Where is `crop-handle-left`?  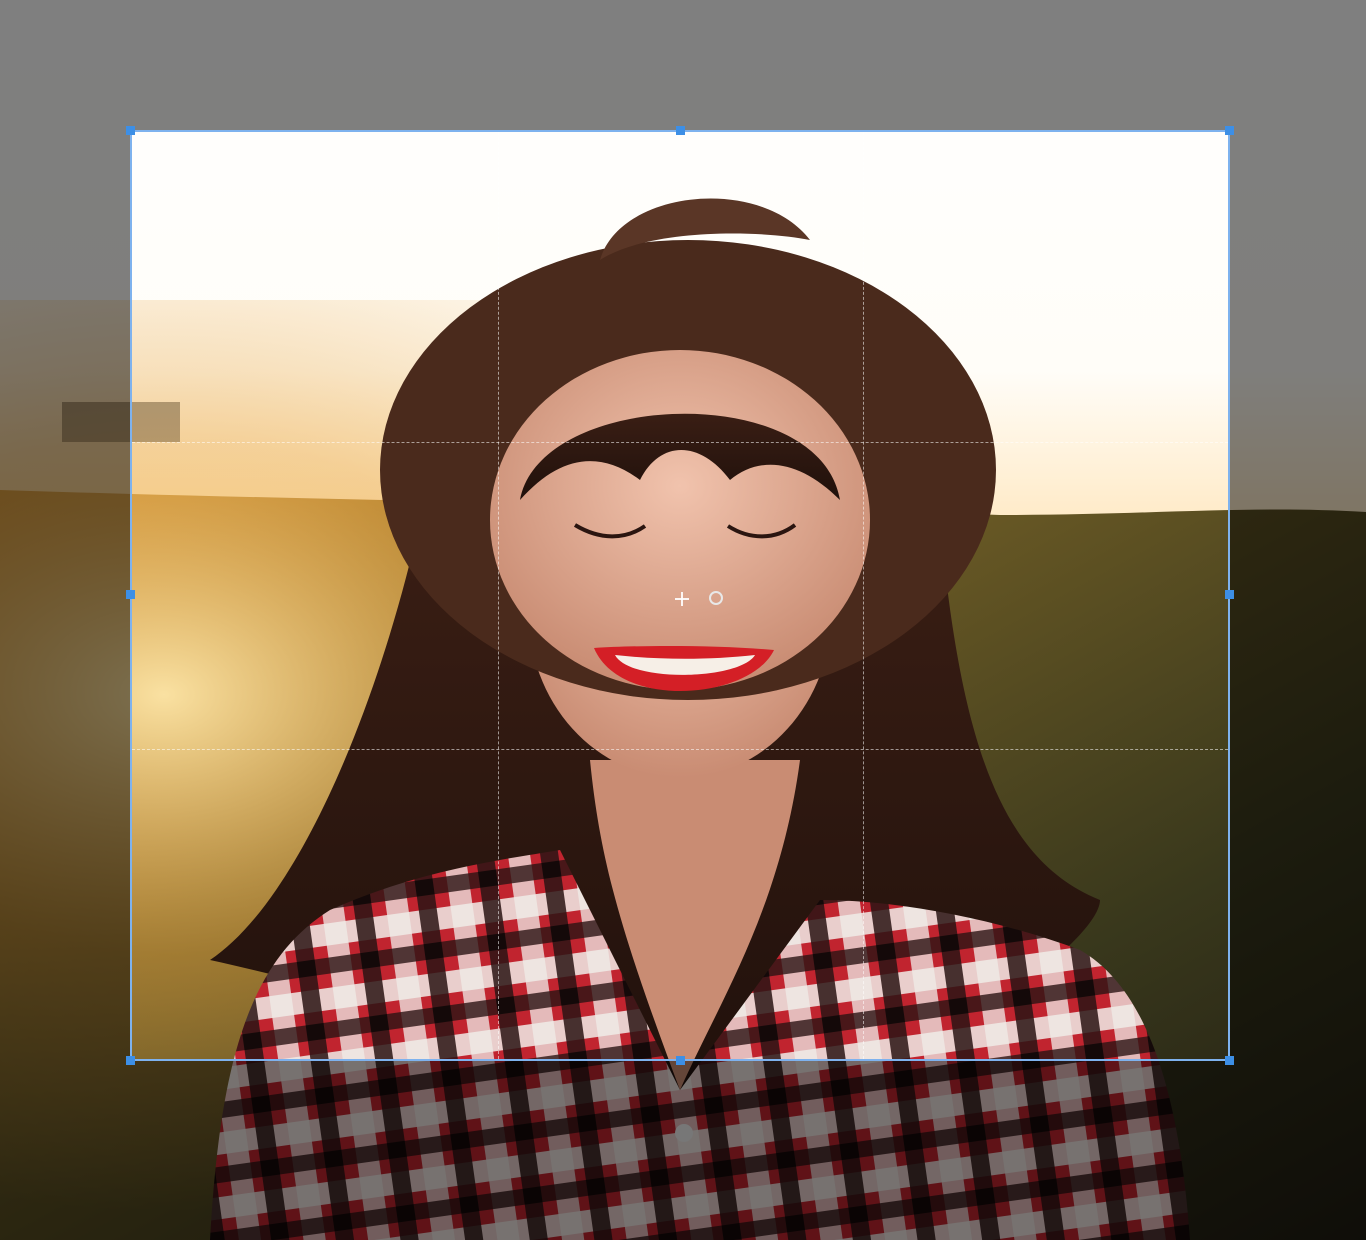
crop-handle-left is located at coordinates (130, 594).